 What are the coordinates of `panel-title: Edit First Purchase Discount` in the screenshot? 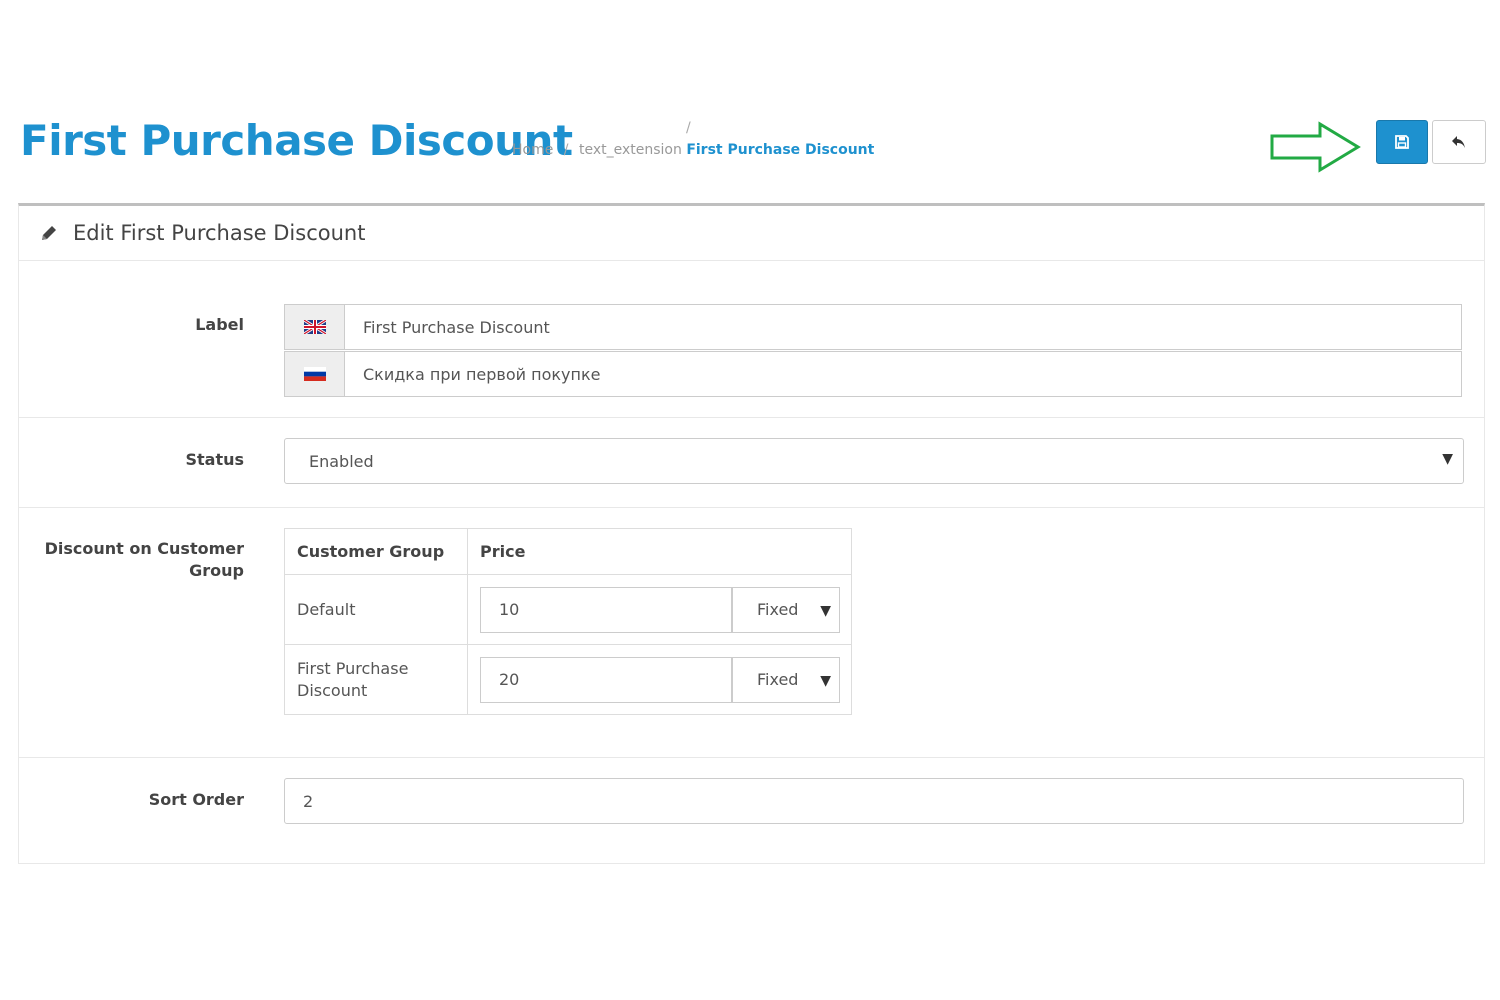 It's located at (219, 233).